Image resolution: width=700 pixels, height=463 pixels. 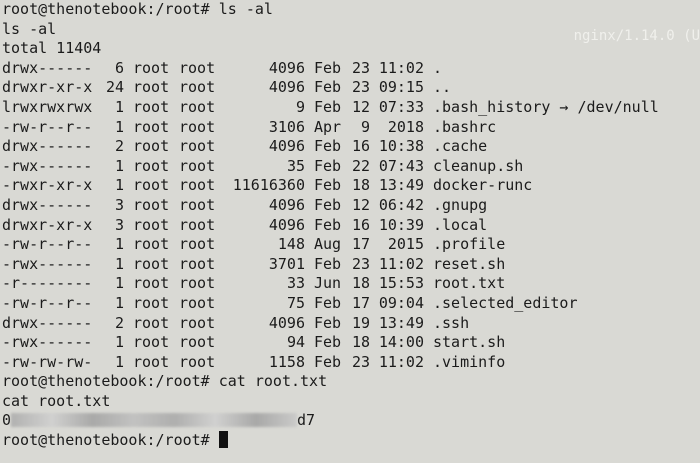 I want to click on file-size: 9, so click(x=300, y=106).